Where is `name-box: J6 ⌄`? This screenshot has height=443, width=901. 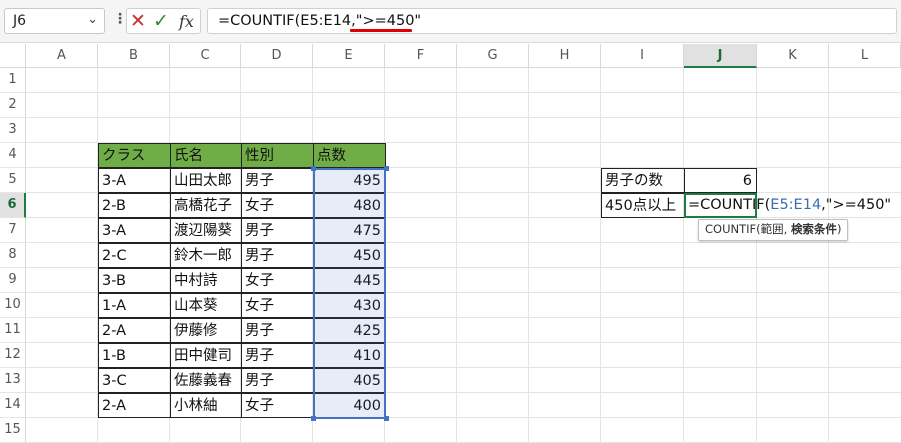
name-box: J6 ⌄ is located at coordinates (54, 21).